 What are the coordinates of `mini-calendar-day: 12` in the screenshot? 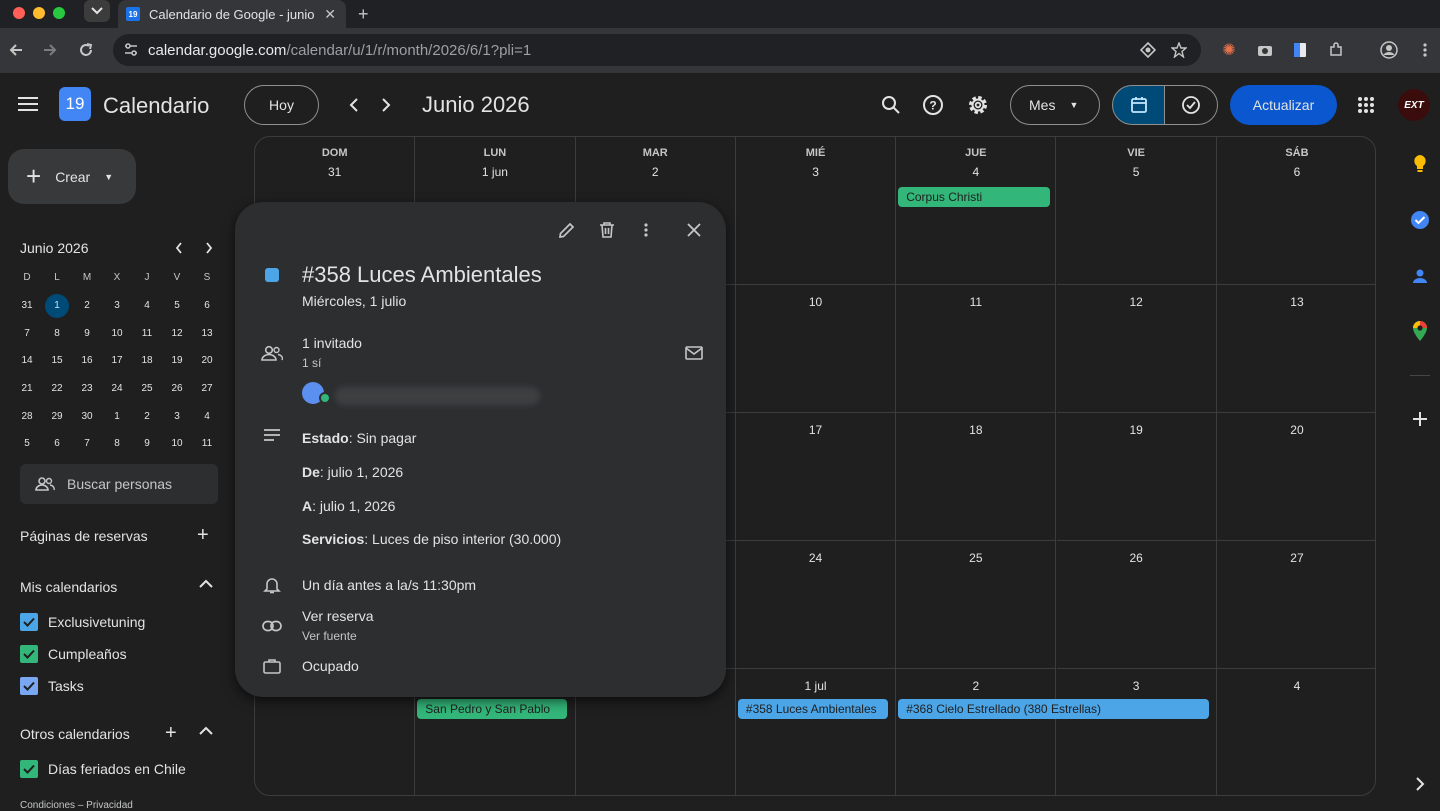 It's located at (177, 333).